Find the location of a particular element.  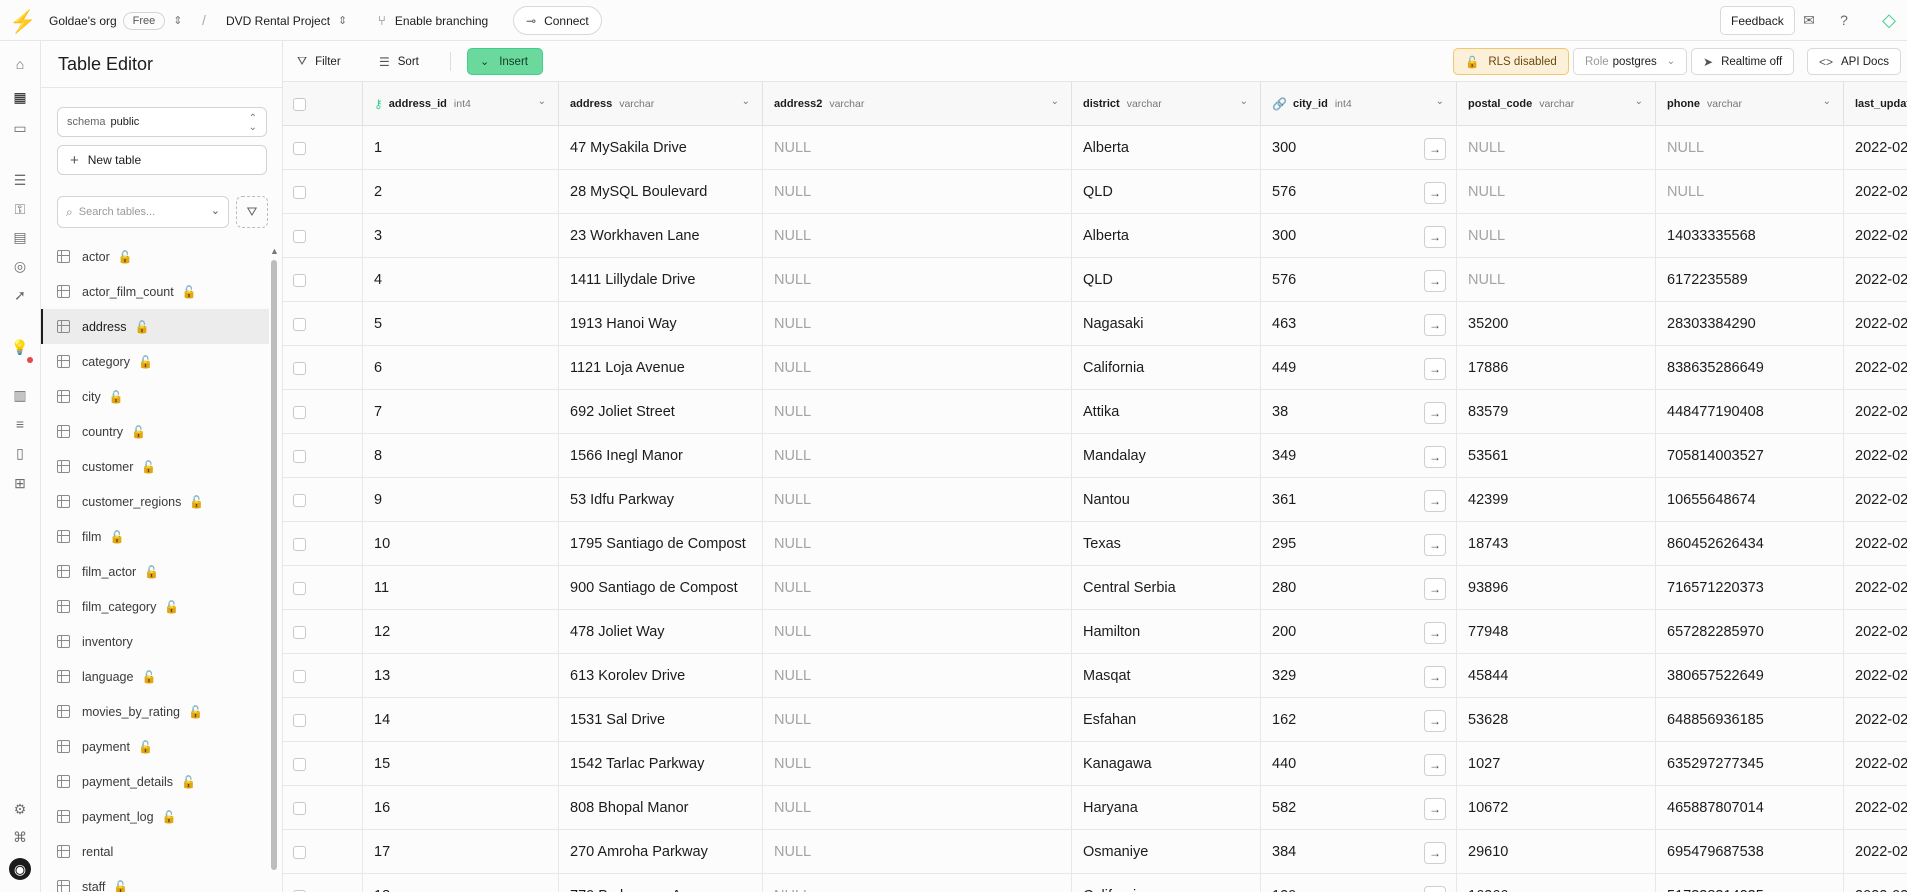

cell-address: 478 Joliet Way is located at coordinates (661, 632).